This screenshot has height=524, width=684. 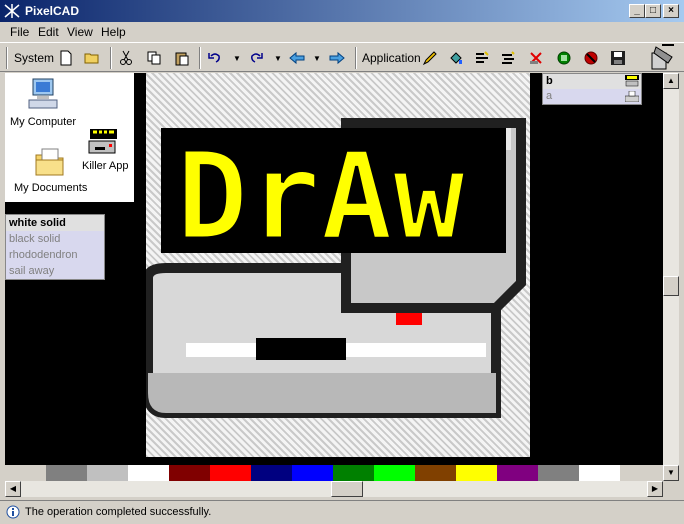 What do you see at coordinates (618, 58) in the screenshot?
I see `save-disk-icon` at bounding box center [618, 58].